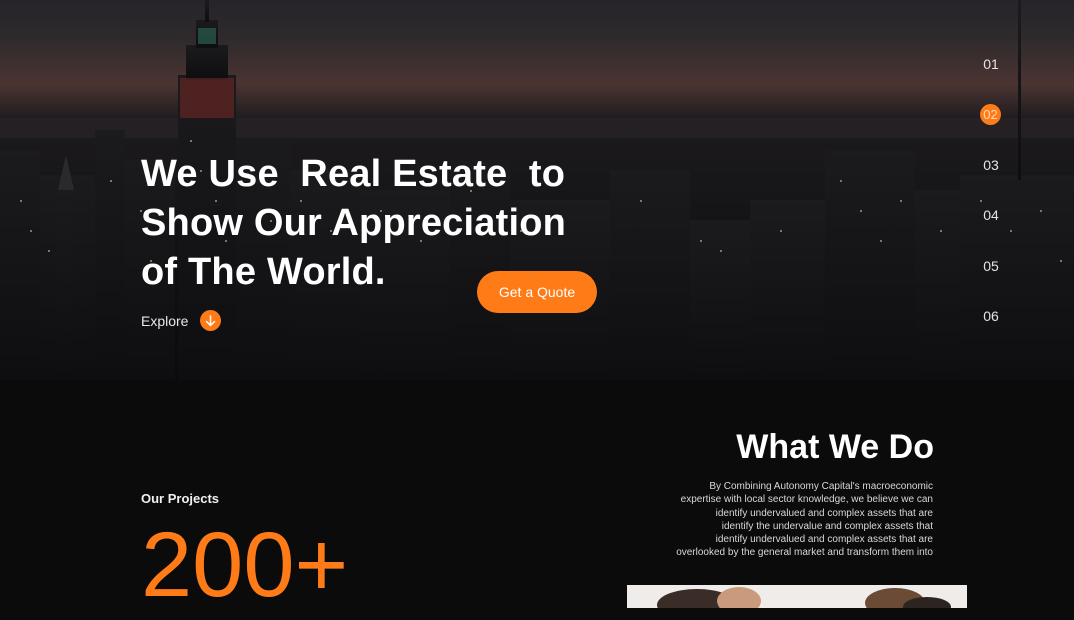 The image size is (1074, 620). I want to click on explore-link: Explore, so click(181, 320).